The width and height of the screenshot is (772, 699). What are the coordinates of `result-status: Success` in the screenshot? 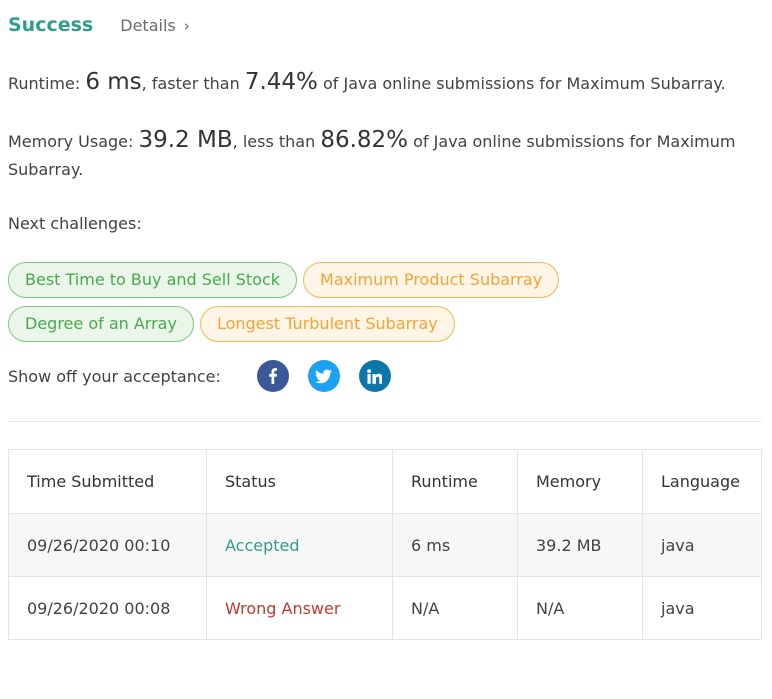 It's located at (51, 25).